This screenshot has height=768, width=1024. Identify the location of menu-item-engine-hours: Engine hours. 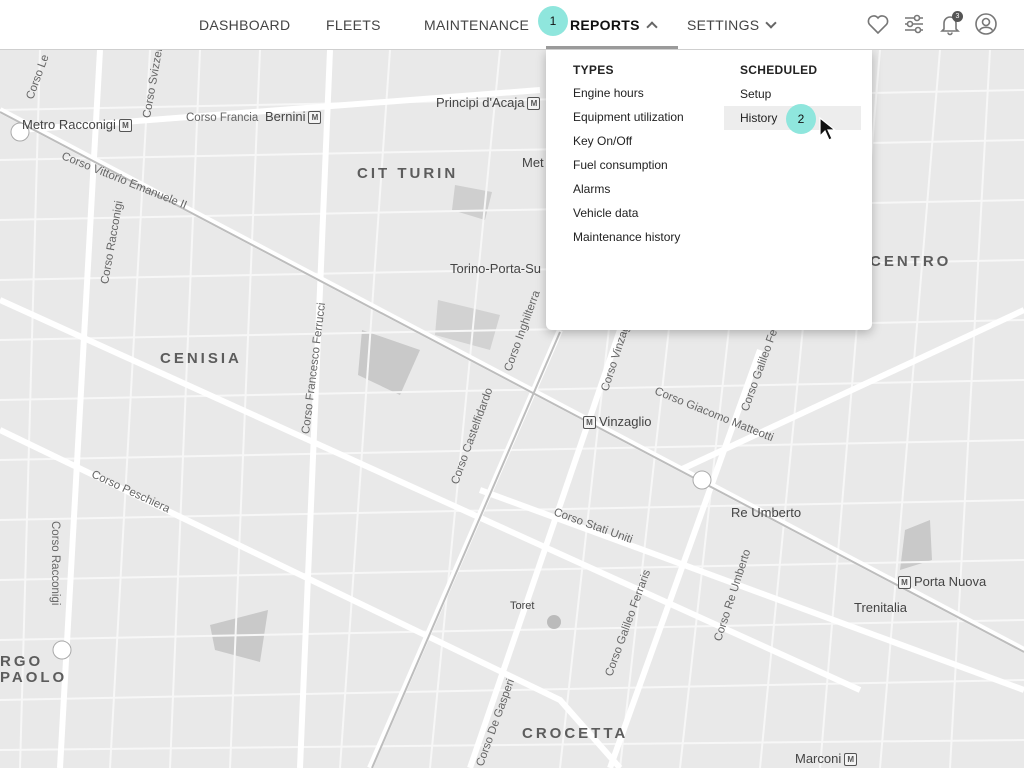
(608, 93).